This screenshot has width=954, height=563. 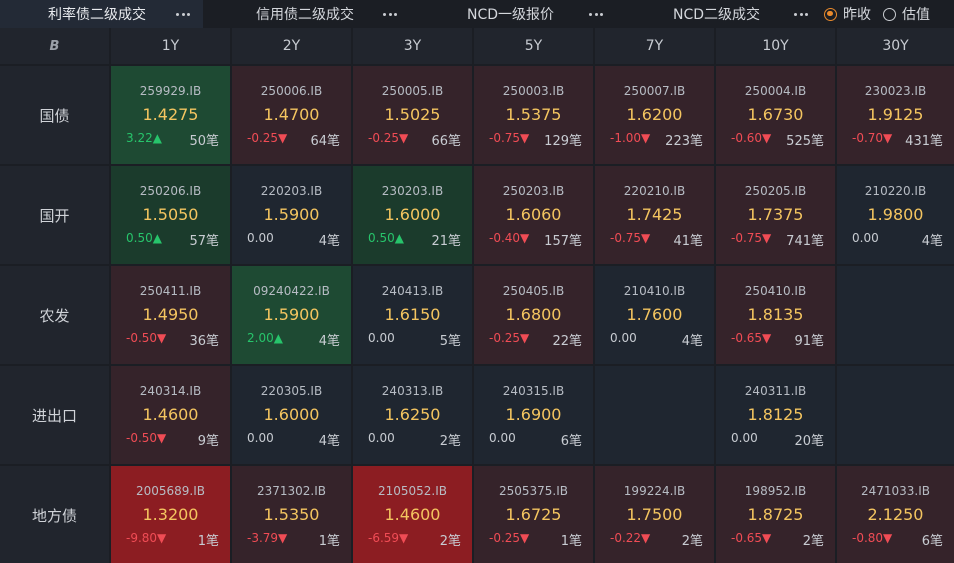 What do you see at coordinates (170, 391) in the screenshot?
I see `bond-code: 240314.IB` at bounding box center [170, 391].